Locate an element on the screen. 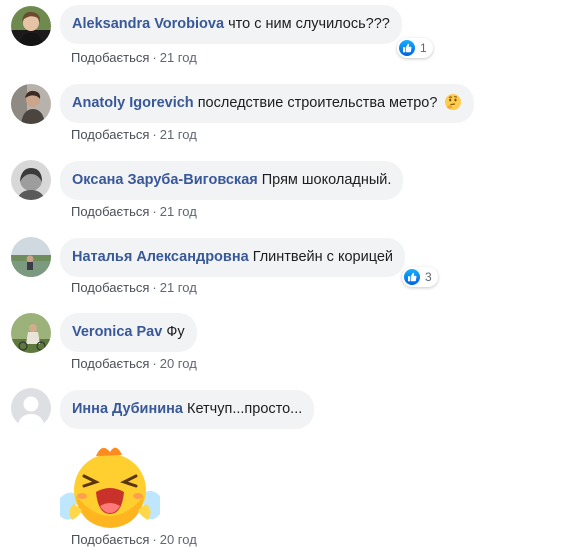 The image size is (586, 553). comment-text: что с ним случилось??? is located at coordinates (309, 24).